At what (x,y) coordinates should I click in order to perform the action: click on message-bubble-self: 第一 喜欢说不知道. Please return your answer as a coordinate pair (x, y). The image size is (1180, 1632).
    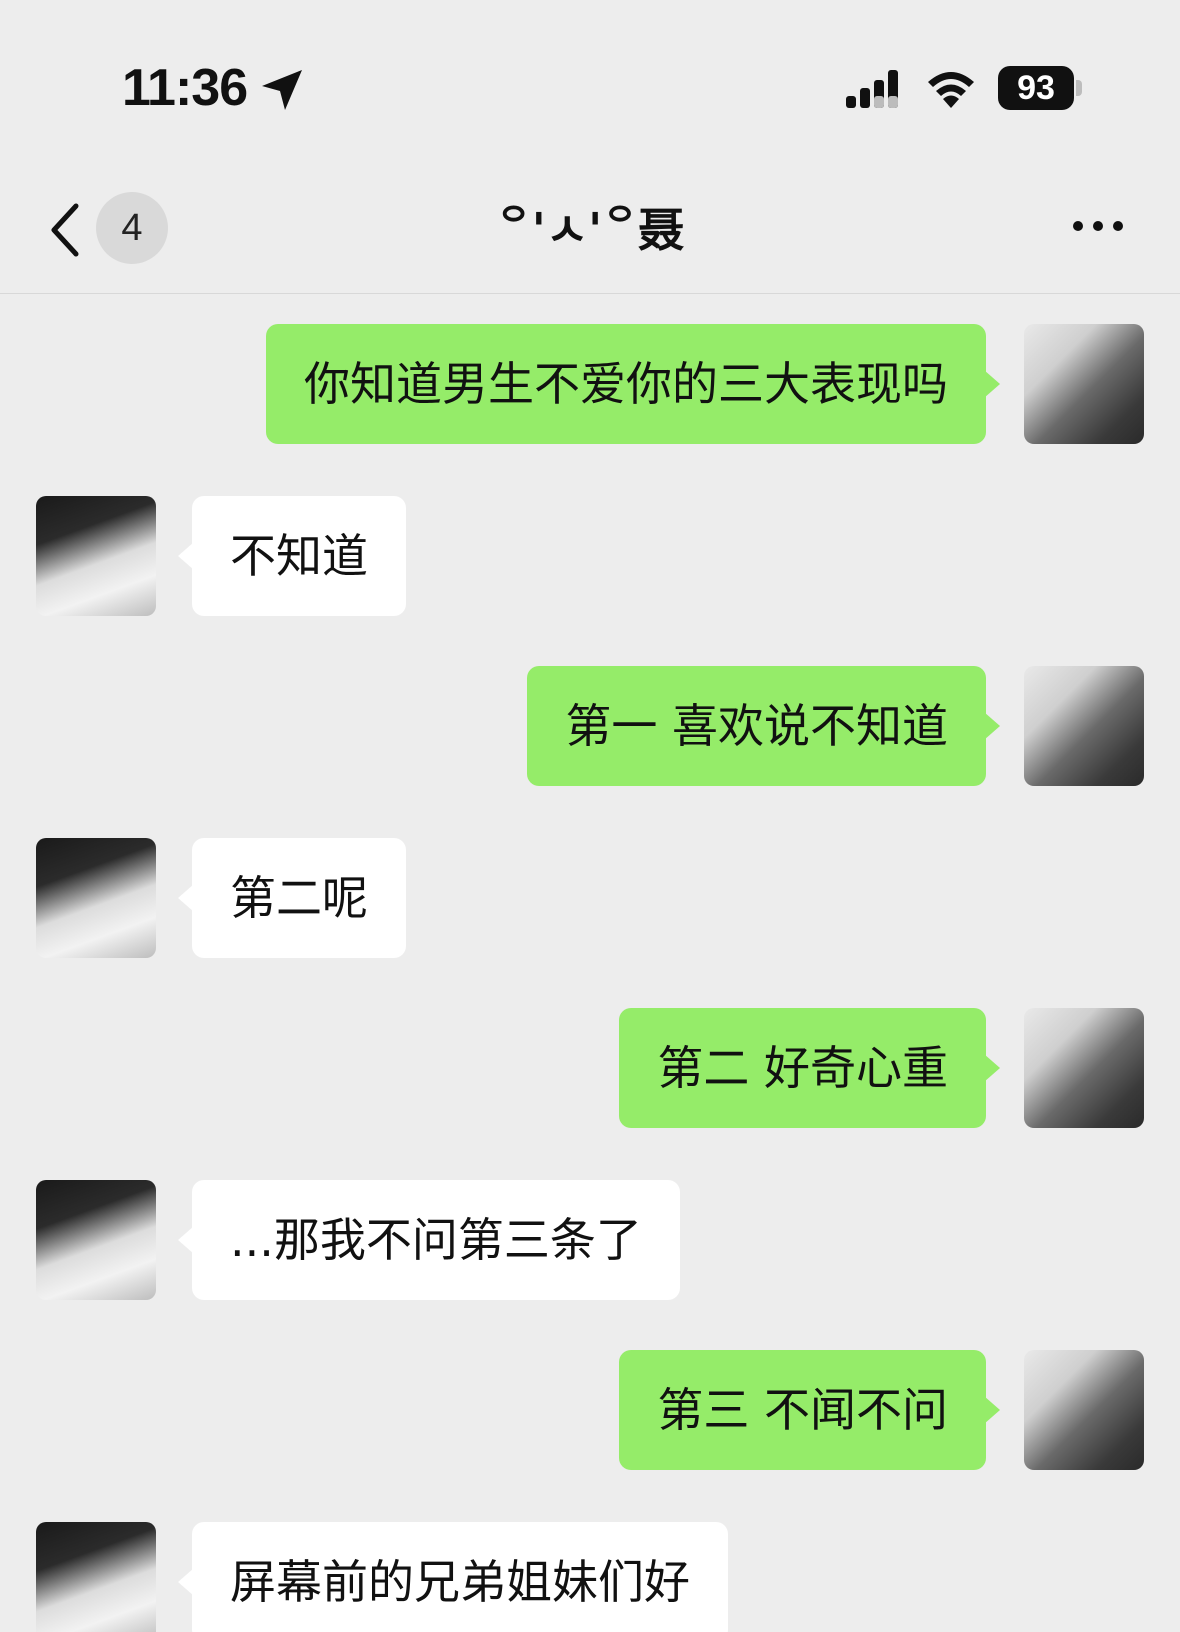
    Looking at the image, I should click on (756, 726).